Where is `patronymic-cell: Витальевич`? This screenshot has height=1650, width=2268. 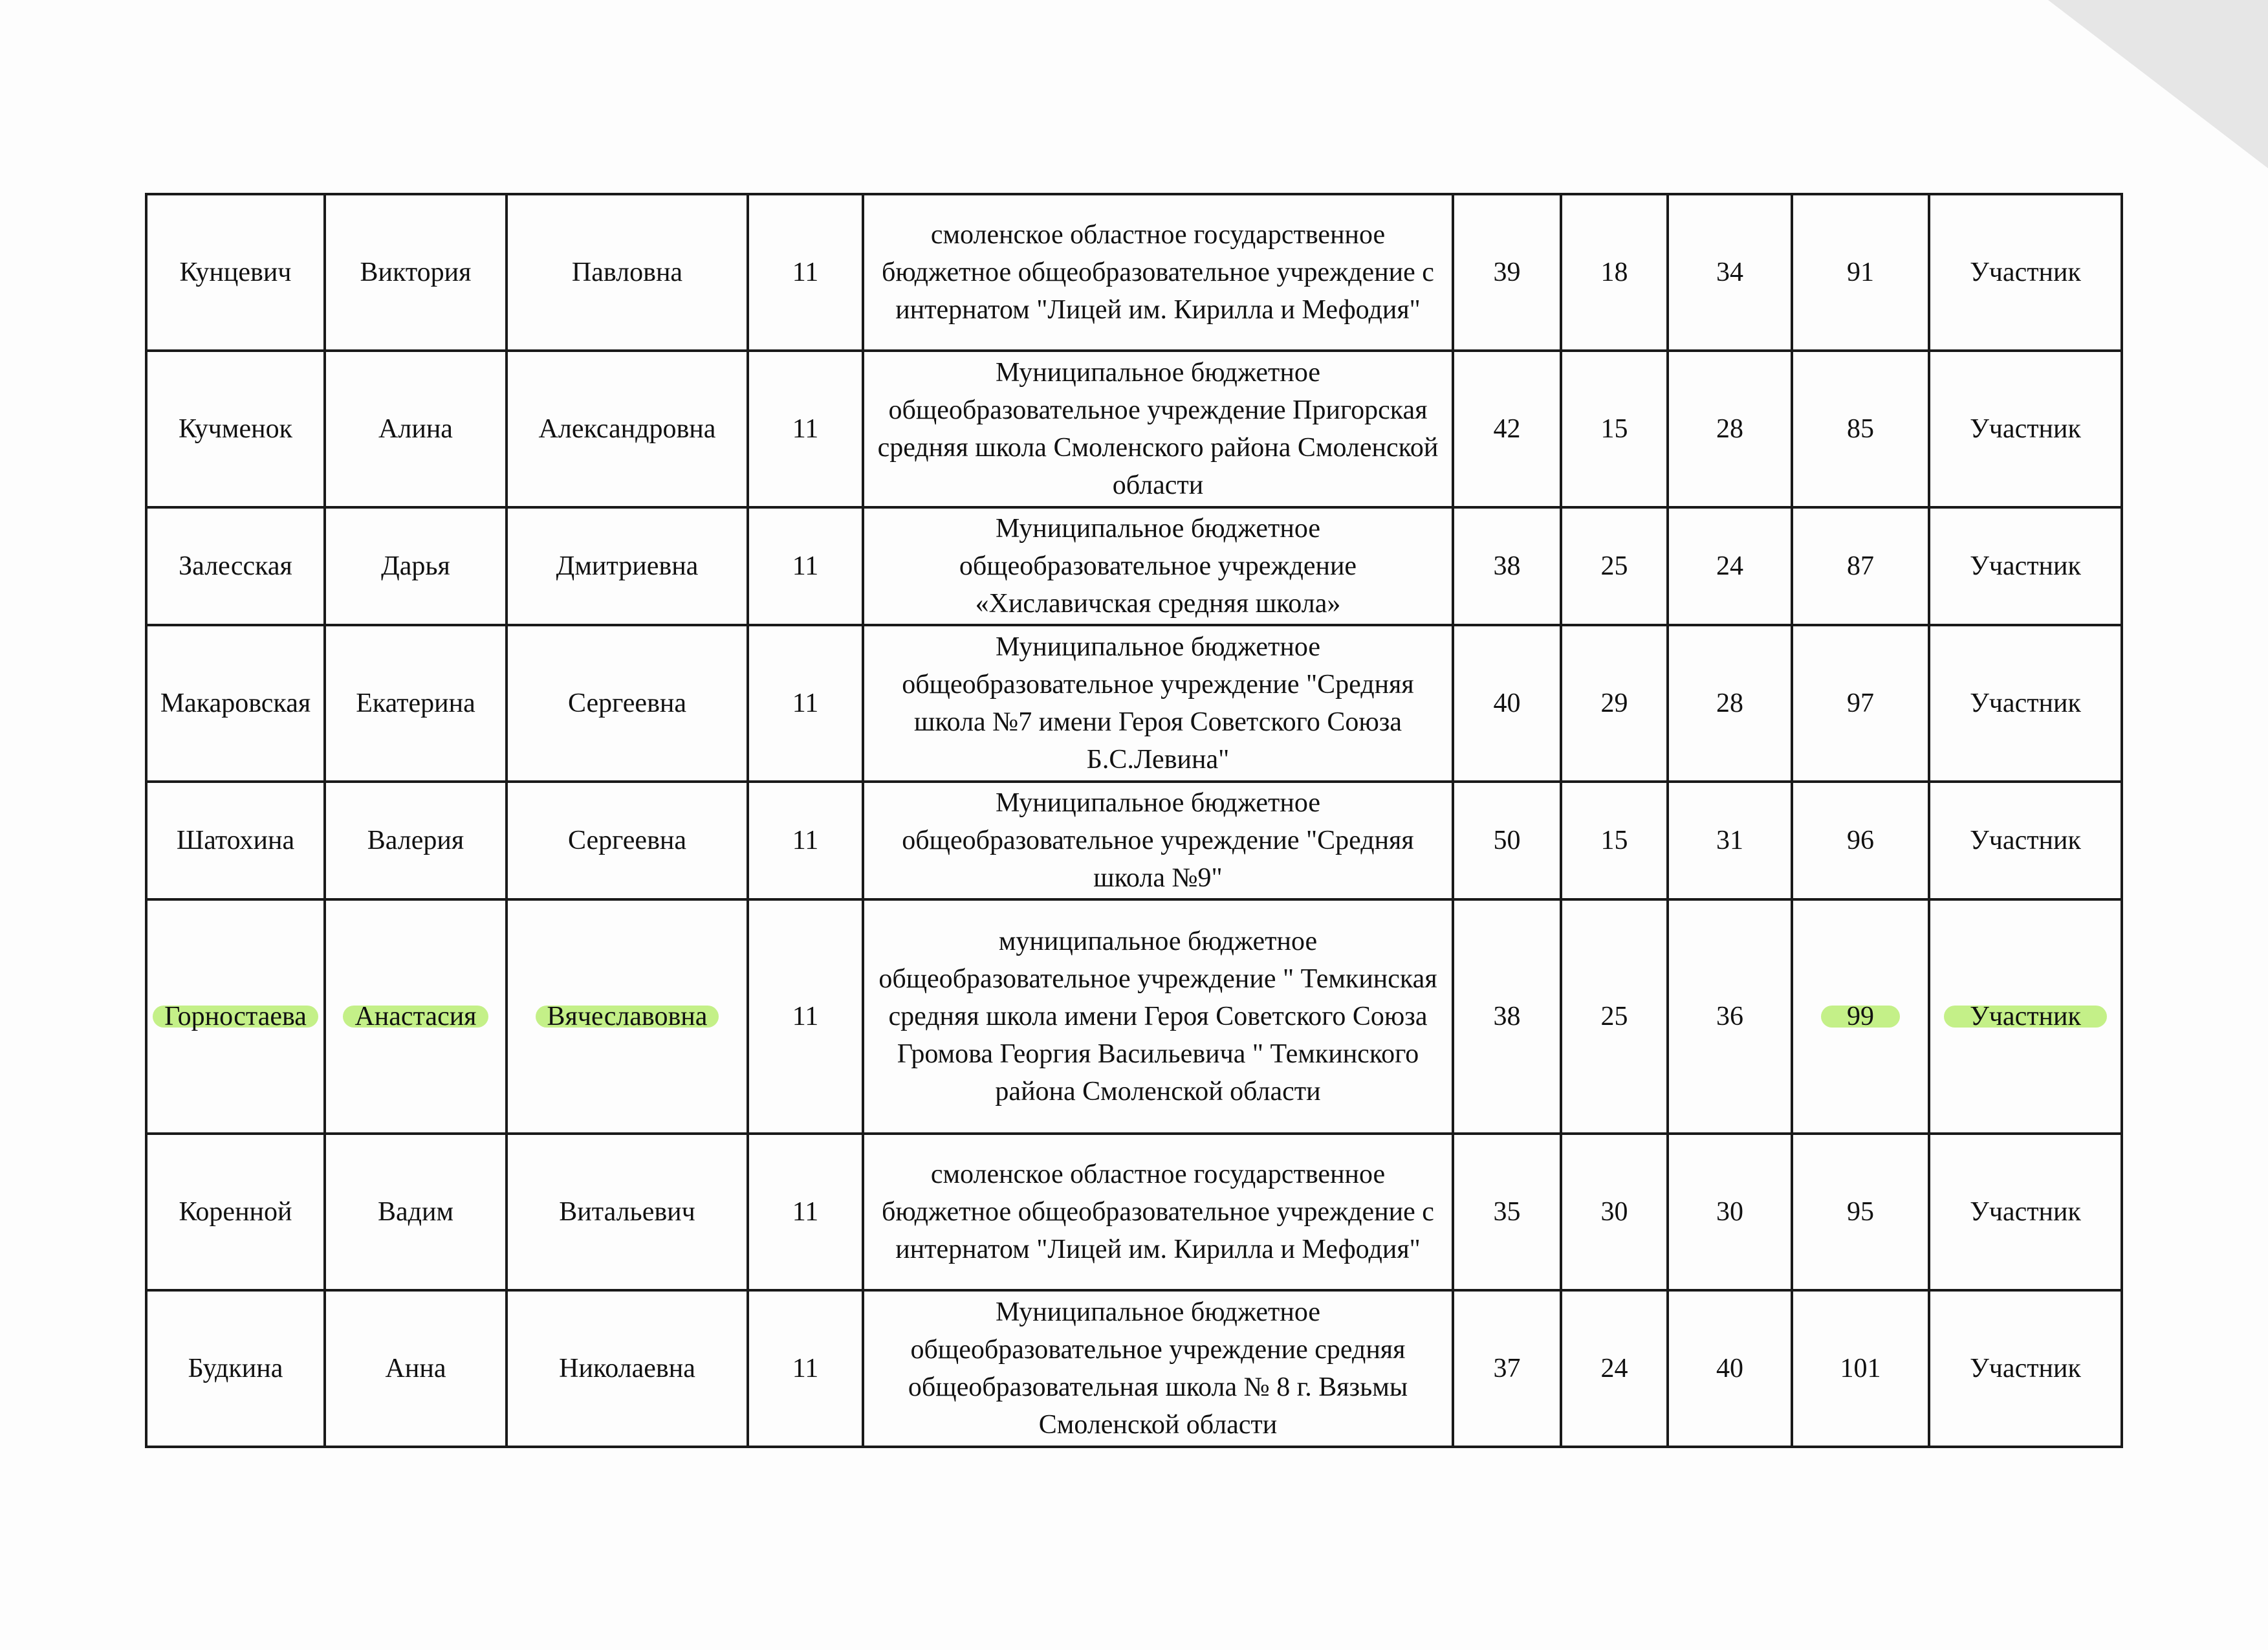
patronymic-cell: Витальевич is located at coordinates (627, 1212).